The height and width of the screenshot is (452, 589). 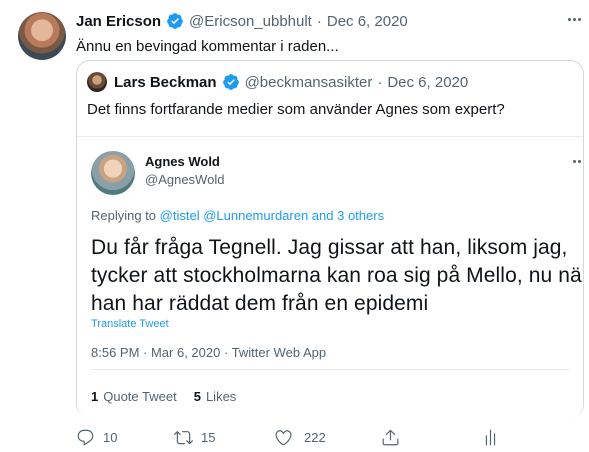 What do you see at coordinates (165, 82) in the screenshot?
I see `quoted-author-name: Lars Beckman` at bounding box center [165, 82].